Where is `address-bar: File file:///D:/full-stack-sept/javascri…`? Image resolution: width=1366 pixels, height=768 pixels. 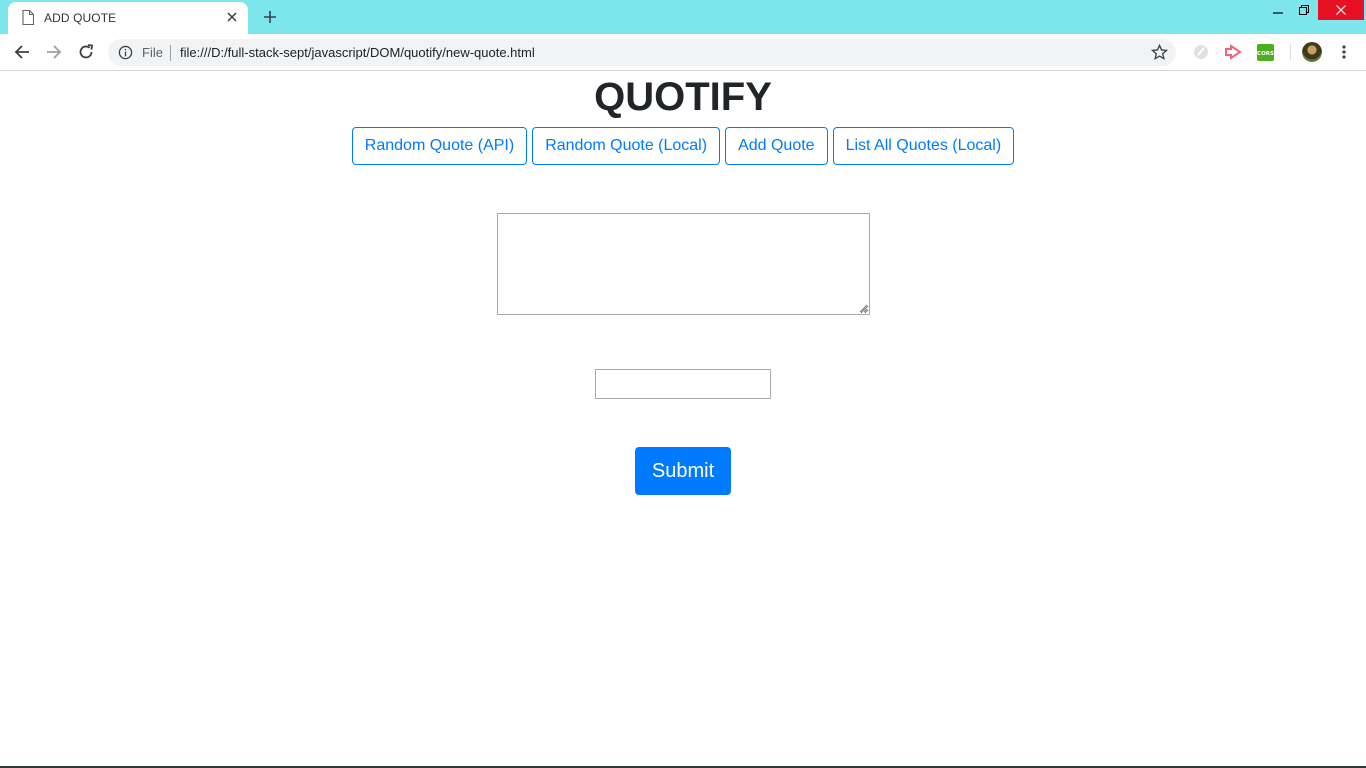
address-bar: File file:///D:/full-stack-sept/javascri… is located at coordinates (642, 52).